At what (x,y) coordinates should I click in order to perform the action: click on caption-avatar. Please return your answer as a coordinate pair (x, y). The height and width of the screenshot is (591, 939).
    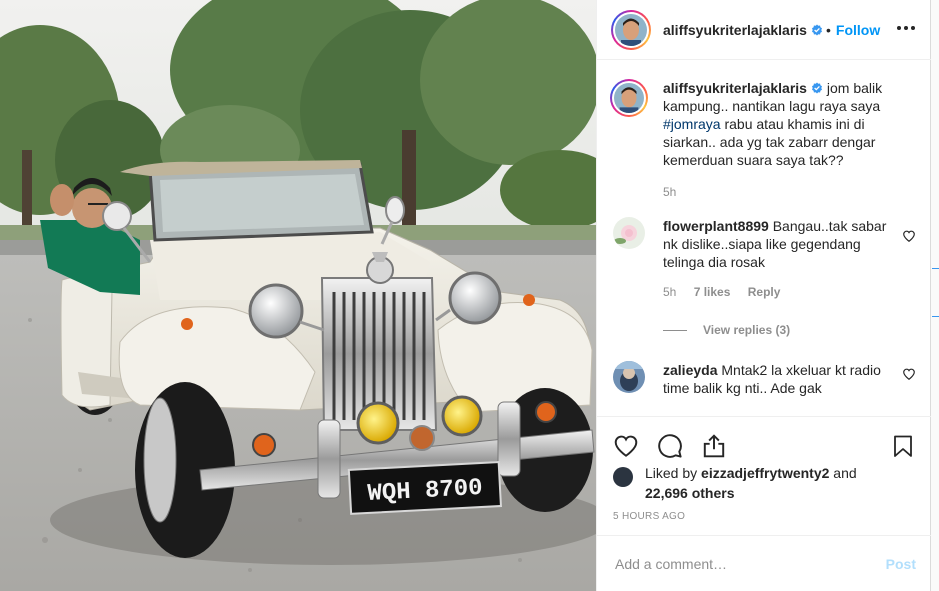
    Looking at the image, I should click on (629, 98).